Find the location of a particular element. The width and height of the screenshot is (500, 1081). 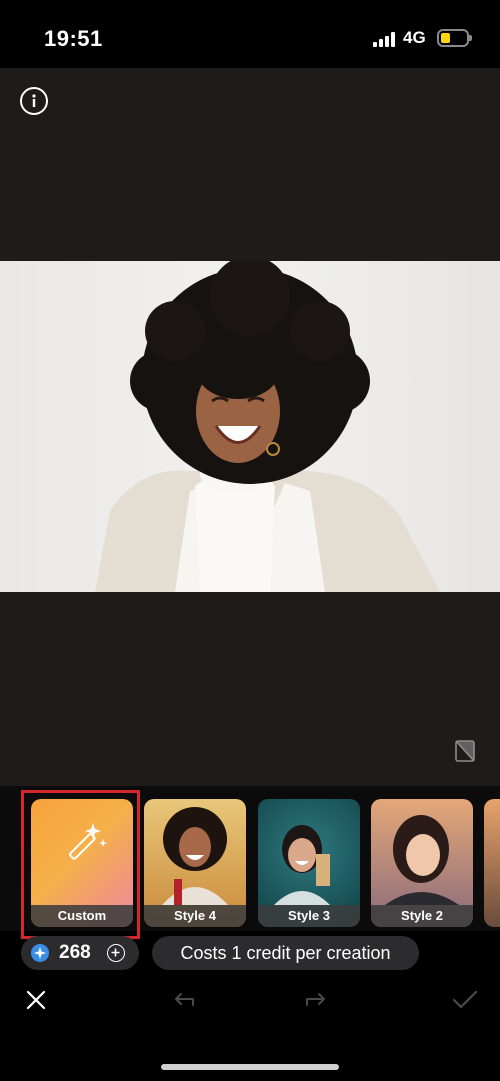

style-4-preview is located at coordinates (195, 852).